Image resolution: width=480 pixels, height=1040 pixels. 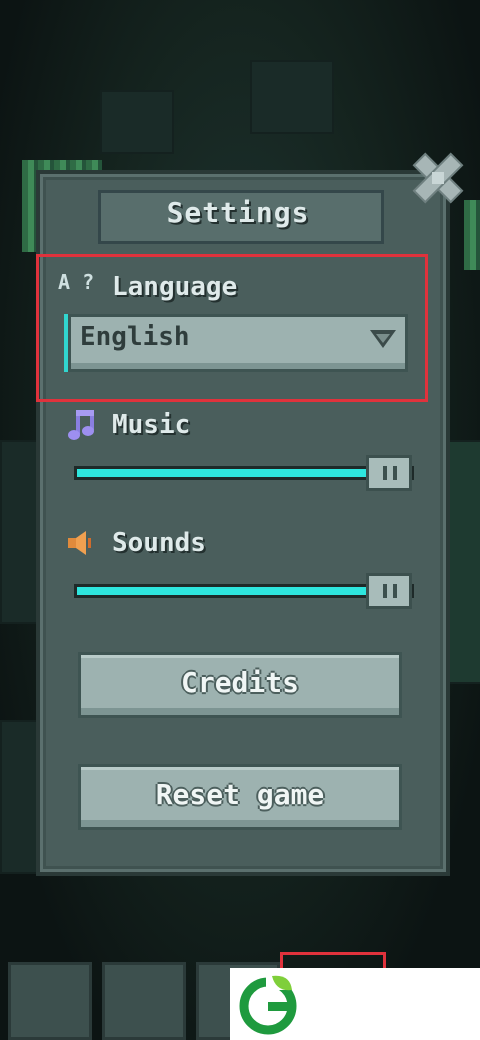 I want to click on page-title: Settings, so click(x=238, y=212).